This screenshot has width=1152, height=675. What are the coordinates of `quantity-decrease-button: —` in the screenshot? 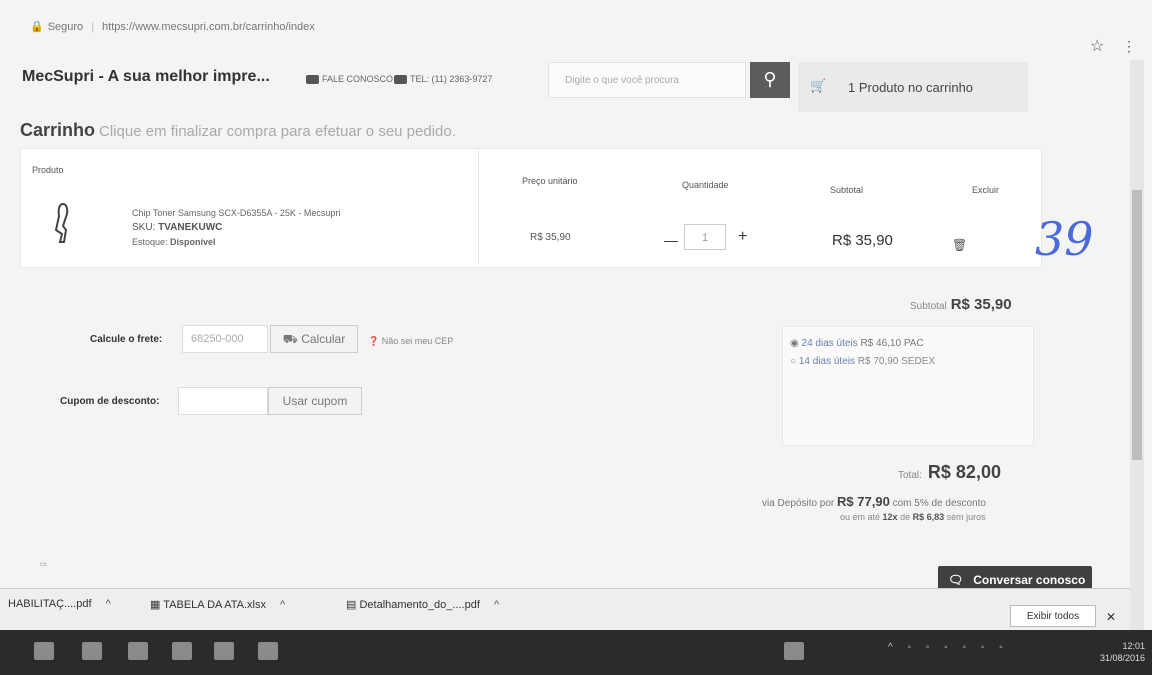 It's located at (671, 240).